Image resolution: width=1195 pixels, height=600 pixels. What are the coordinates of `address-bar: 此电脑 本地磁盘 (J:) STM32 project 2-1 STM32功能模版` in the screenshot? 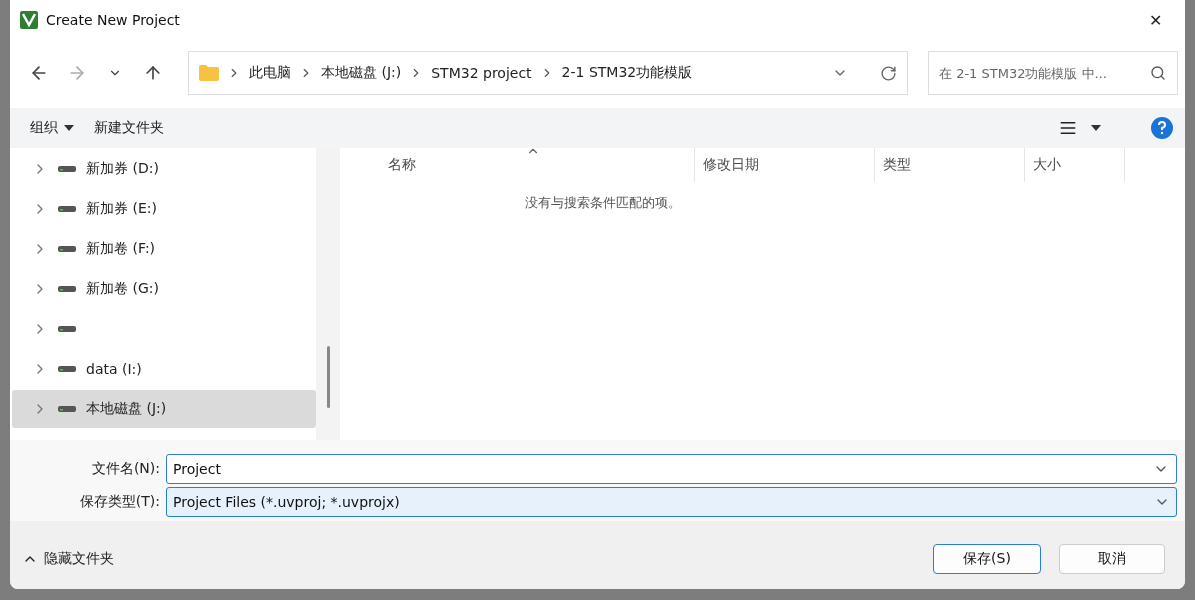 It's located at (548, 73).